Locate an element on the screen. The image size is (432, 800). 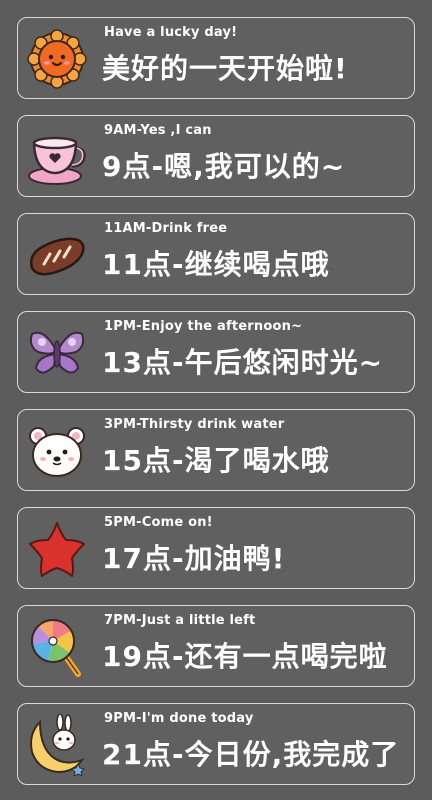
lollipop-icon is located at coordinates (57, 647).